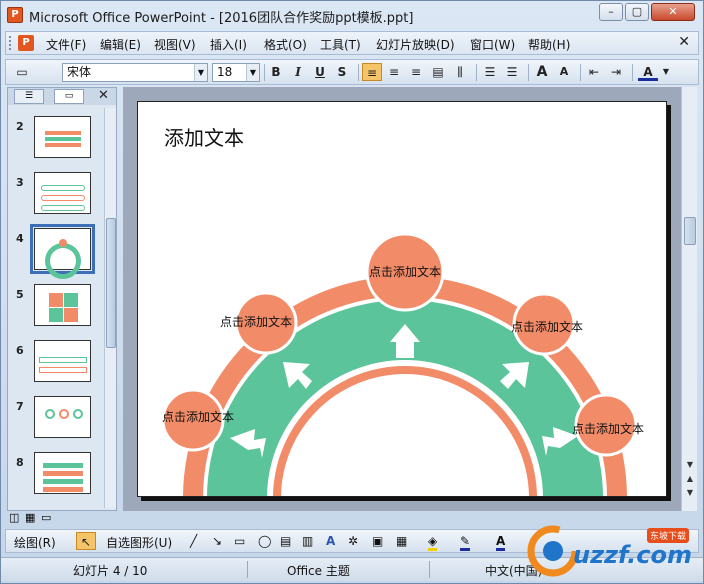 The width and height of the screenshot is (704, 584). I want to click on menu-help: 帮助(H), so click(549, 44).